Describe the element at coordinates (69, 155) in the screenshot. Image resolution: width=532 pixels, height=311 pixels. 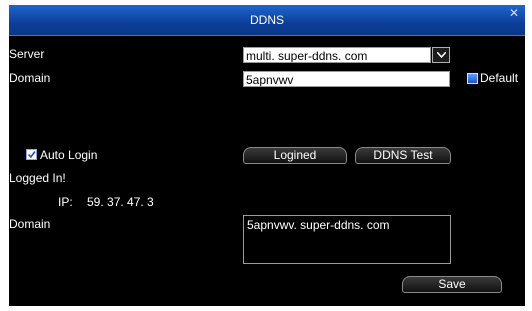
I see `auto-login-label: Auto Login` at that location.